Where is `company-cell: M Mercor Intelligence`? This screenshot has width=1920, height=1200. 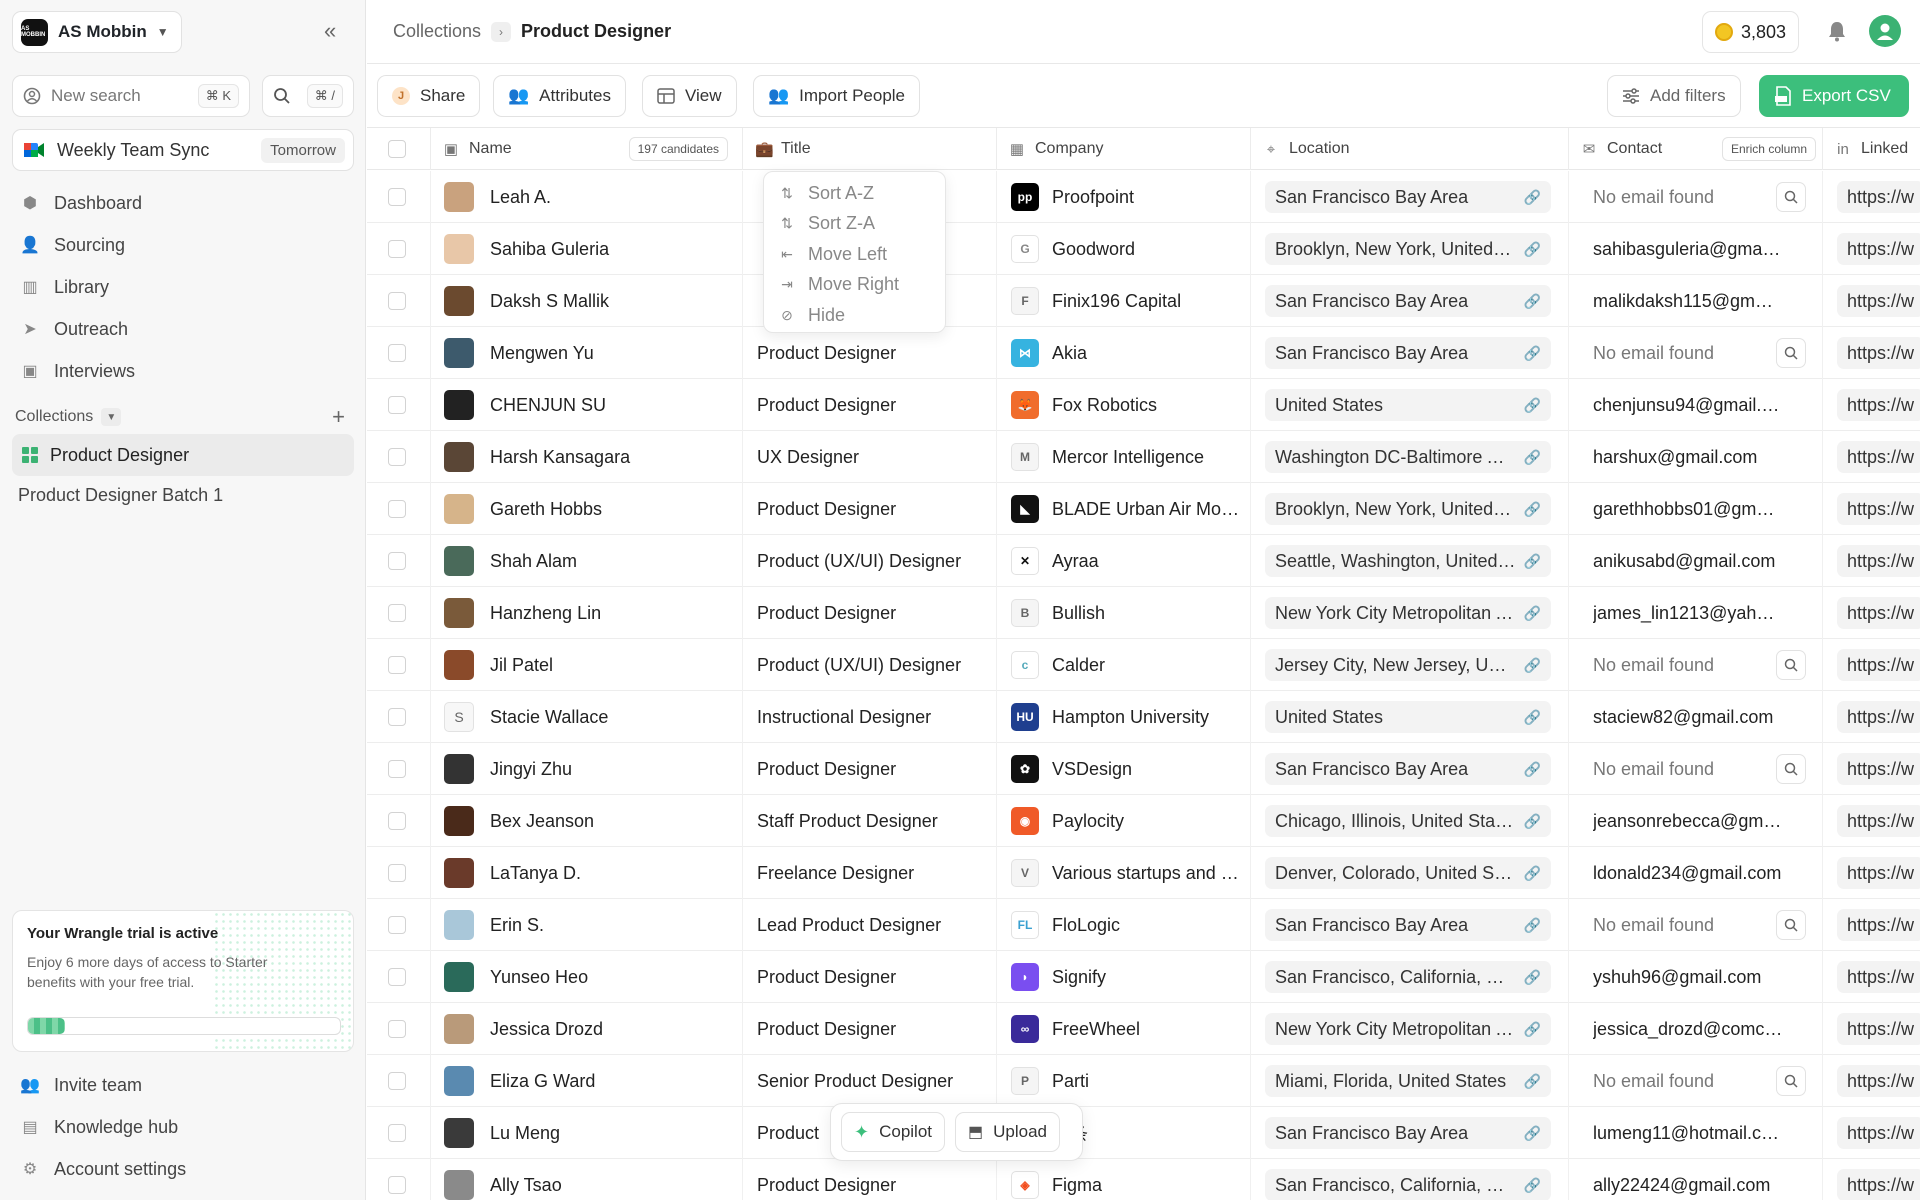
company-cell: M Mercor Intelligence is located at coordinates (1124, 457).